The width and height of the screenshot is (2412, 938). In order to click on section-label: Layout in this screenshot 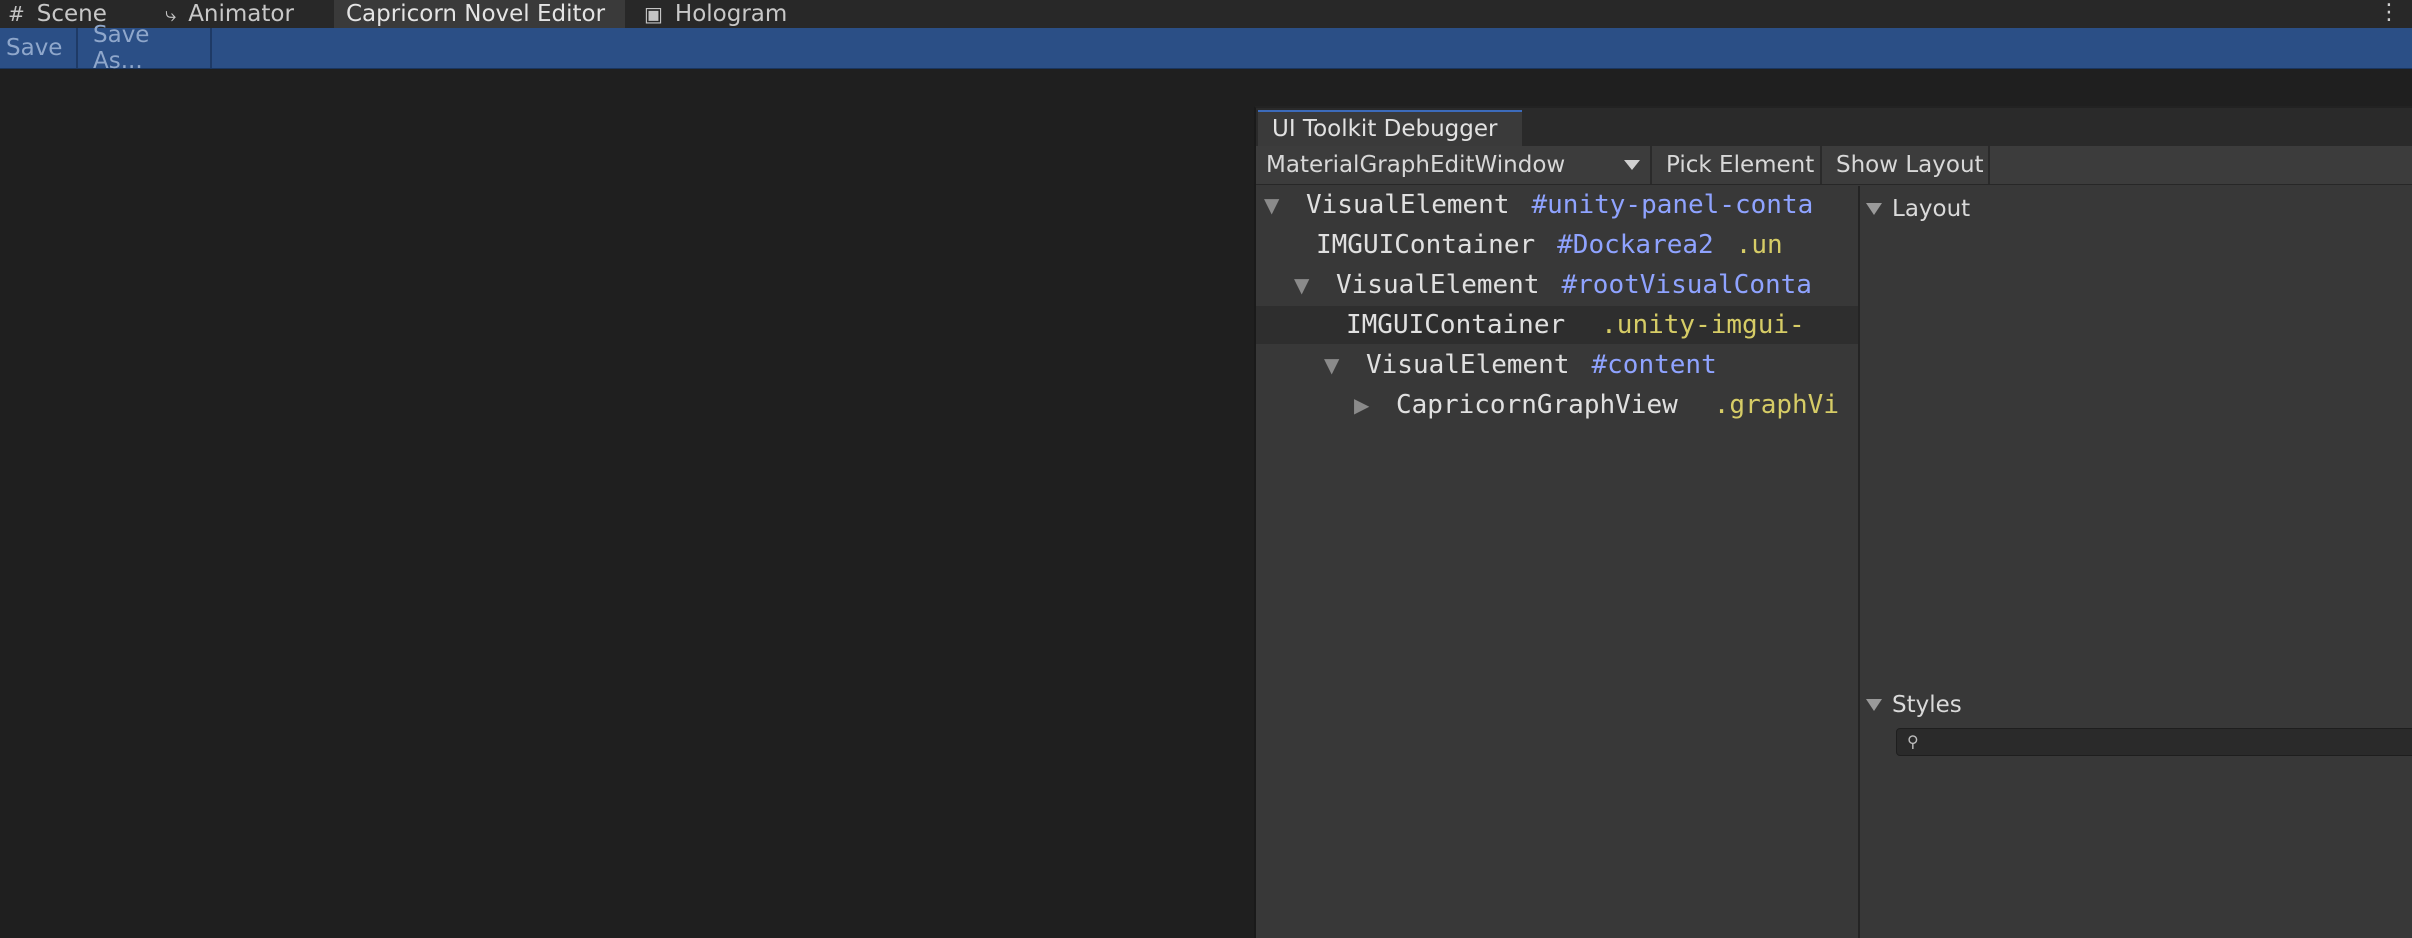, I will do `click(1931, 209)`.